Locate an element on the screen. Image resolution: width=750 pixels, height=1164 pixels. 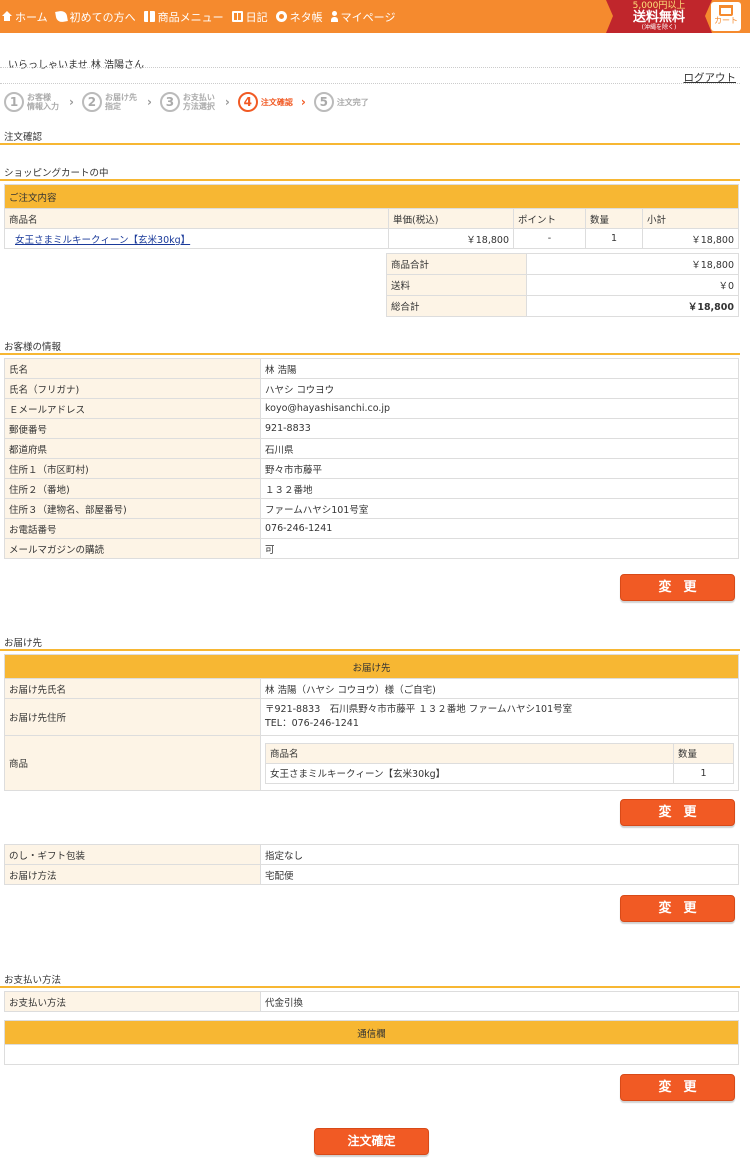
table-row: 女王さまミルキークィーン【玄米30kg】 ￥18,800 - 1 ￥18,800 is located at coordinates (371, 238).